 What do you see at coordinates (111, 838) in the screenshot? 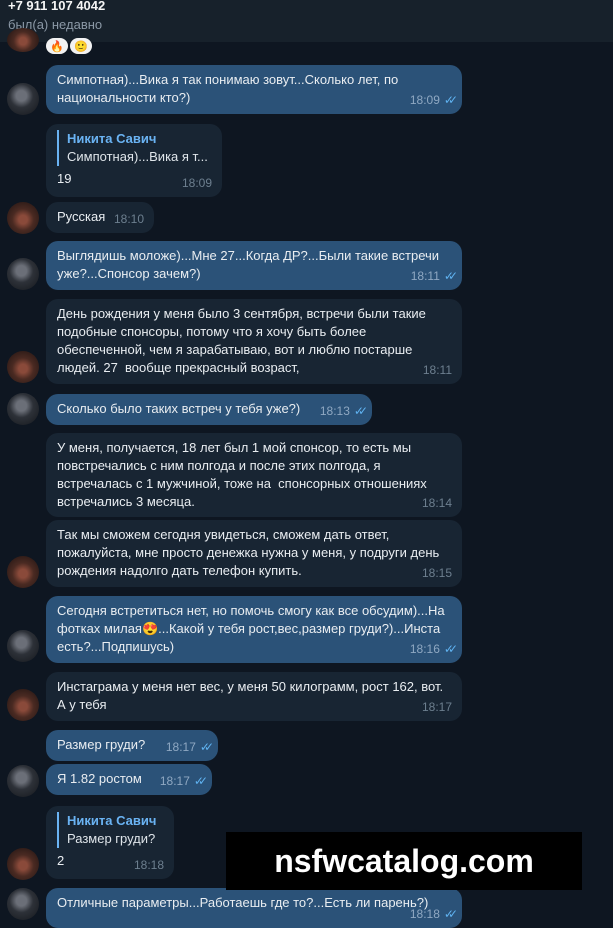
I see `reply-text: Размер груди?` at bounding box center [111, 838].